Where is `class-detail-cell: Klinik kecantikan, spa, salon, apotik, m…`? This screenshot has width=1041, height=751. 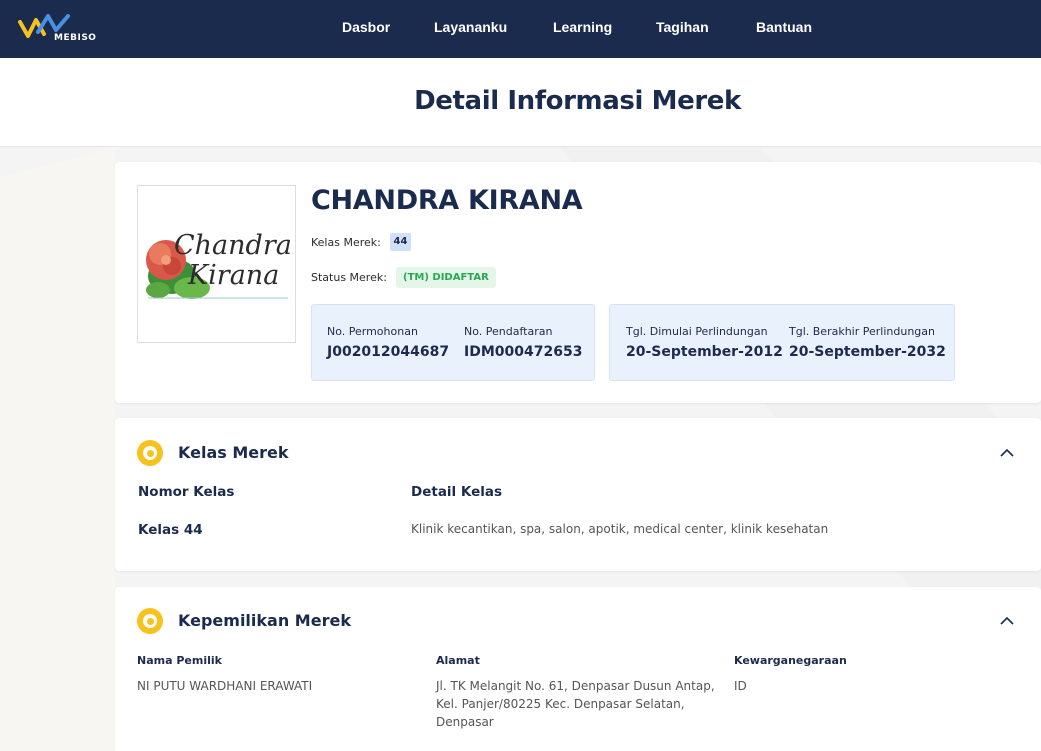
class-detail-cell: Klinik kecantikan, spa, salon, apotik, m… is located at coordinates (620, 529).